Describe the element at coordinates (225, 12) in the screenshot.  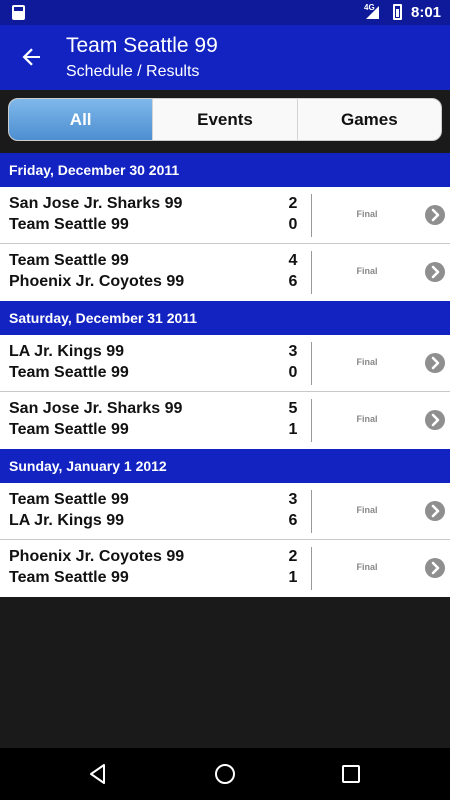
I see `status-bar: 4G 8:01` at that location.